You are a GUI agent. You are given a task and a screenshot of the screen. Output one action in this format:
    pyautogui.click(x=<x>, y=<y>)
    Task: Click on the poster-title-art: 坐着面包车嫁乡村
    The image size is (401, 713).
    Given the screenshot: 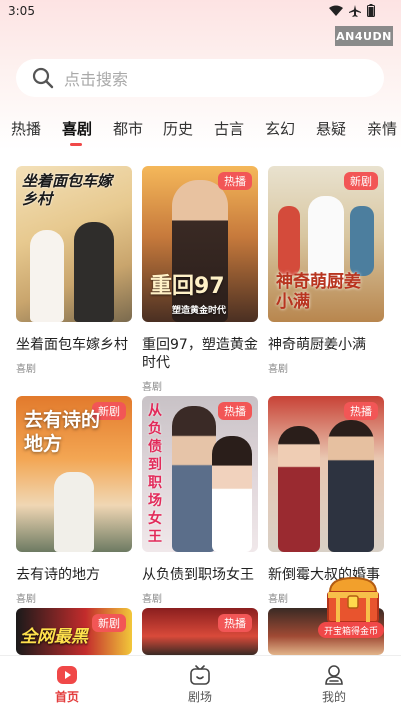 What is the action you would take?
    pyautogui.click(x=67, y=190)
    